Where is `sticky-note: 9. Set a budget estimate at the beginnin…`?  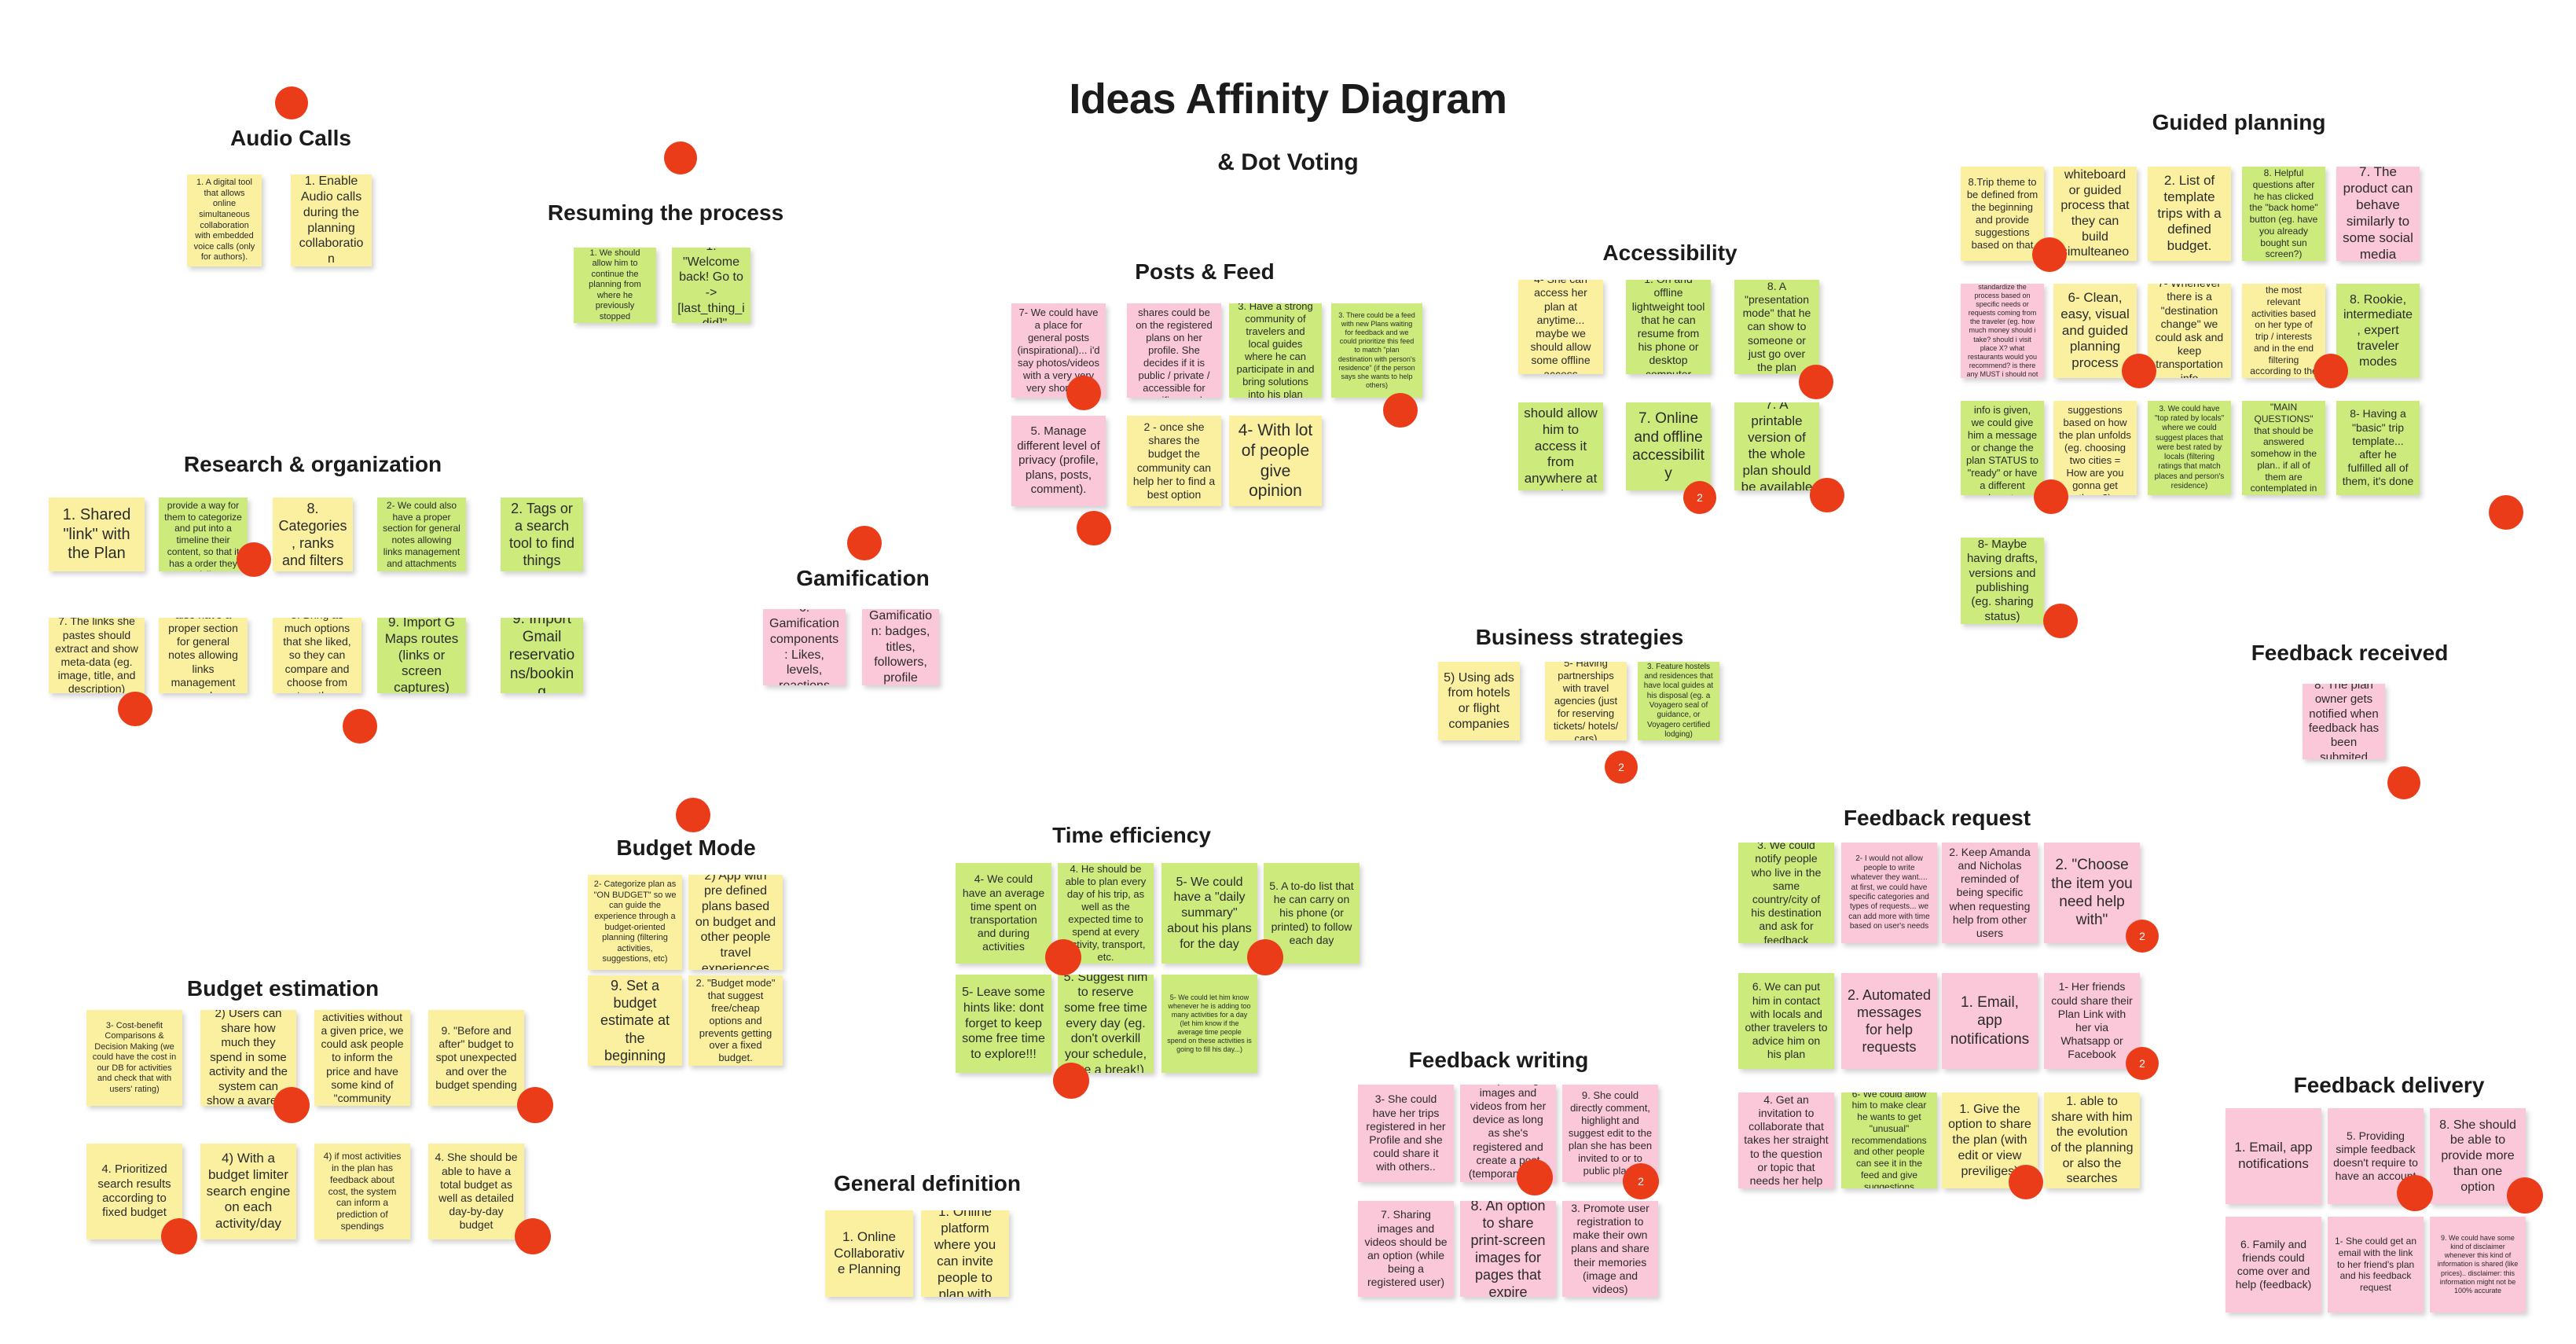
sticky-note: 9. Set a budget estimate at the beginnin… is located at coordinates (635, 1020).